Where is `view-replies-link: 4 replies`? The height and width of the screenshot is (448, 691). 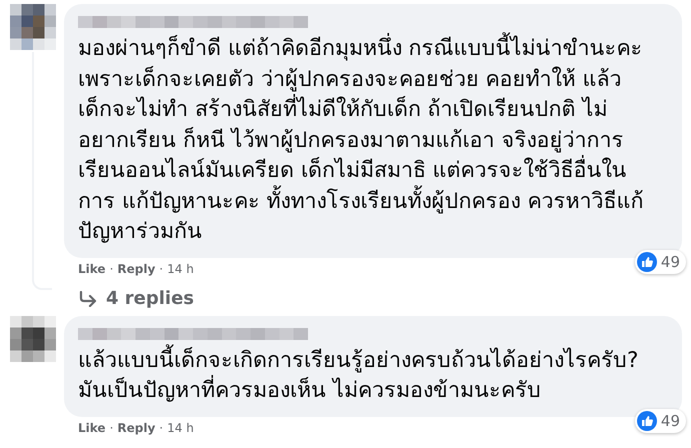
view-replies-link: 4 replies is located at coordinates (150, 298).